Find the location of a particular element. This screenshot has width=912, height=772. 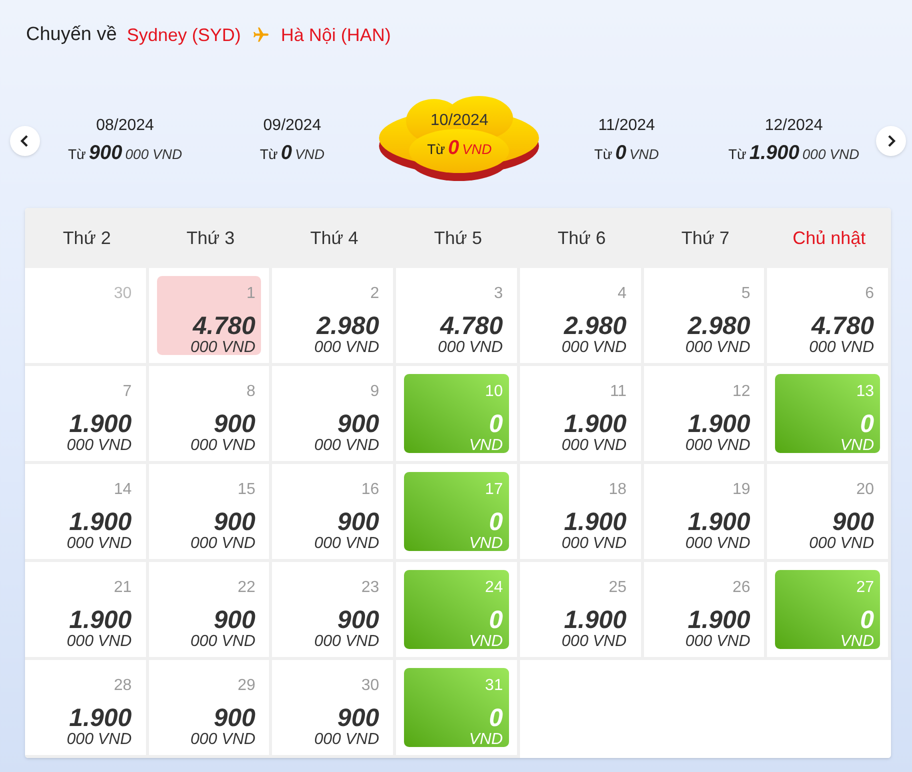

month-tab: 09/2024 Từ 0 VND is located at coordinates (292, 141).